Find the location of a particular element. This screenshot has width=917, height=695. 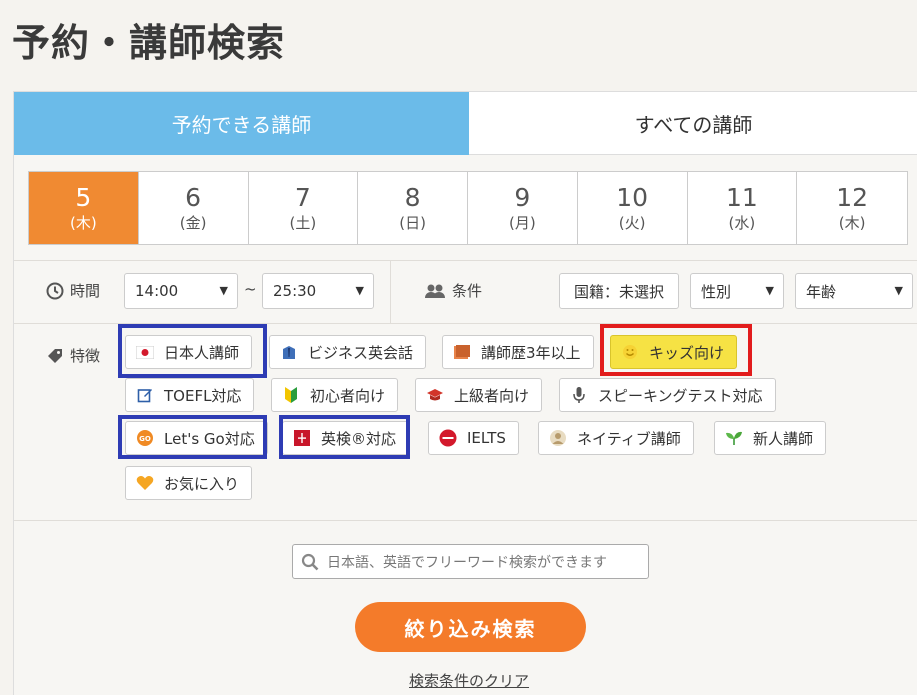

native-speaker-icon is located at coordinates (558, 438).